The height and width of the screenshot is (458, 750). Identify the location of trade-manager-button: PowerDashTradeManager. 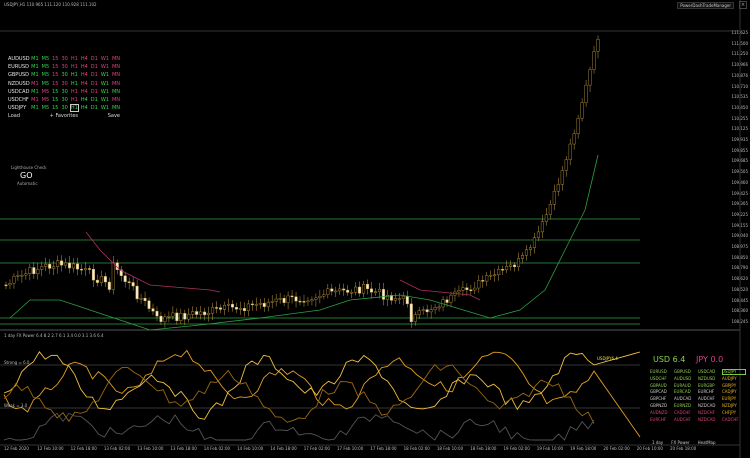
(705, 5).